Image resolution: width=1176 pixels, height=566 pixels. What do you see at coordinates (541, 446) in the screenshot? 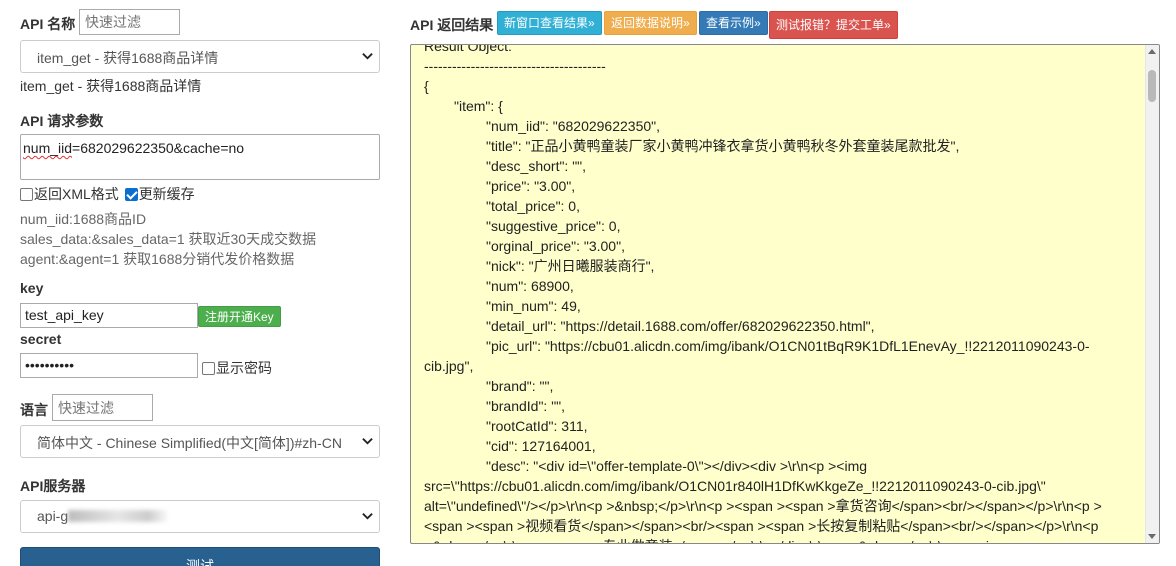
I see `result-line: "cid": 127164001,` at bounding box center [541, 446].